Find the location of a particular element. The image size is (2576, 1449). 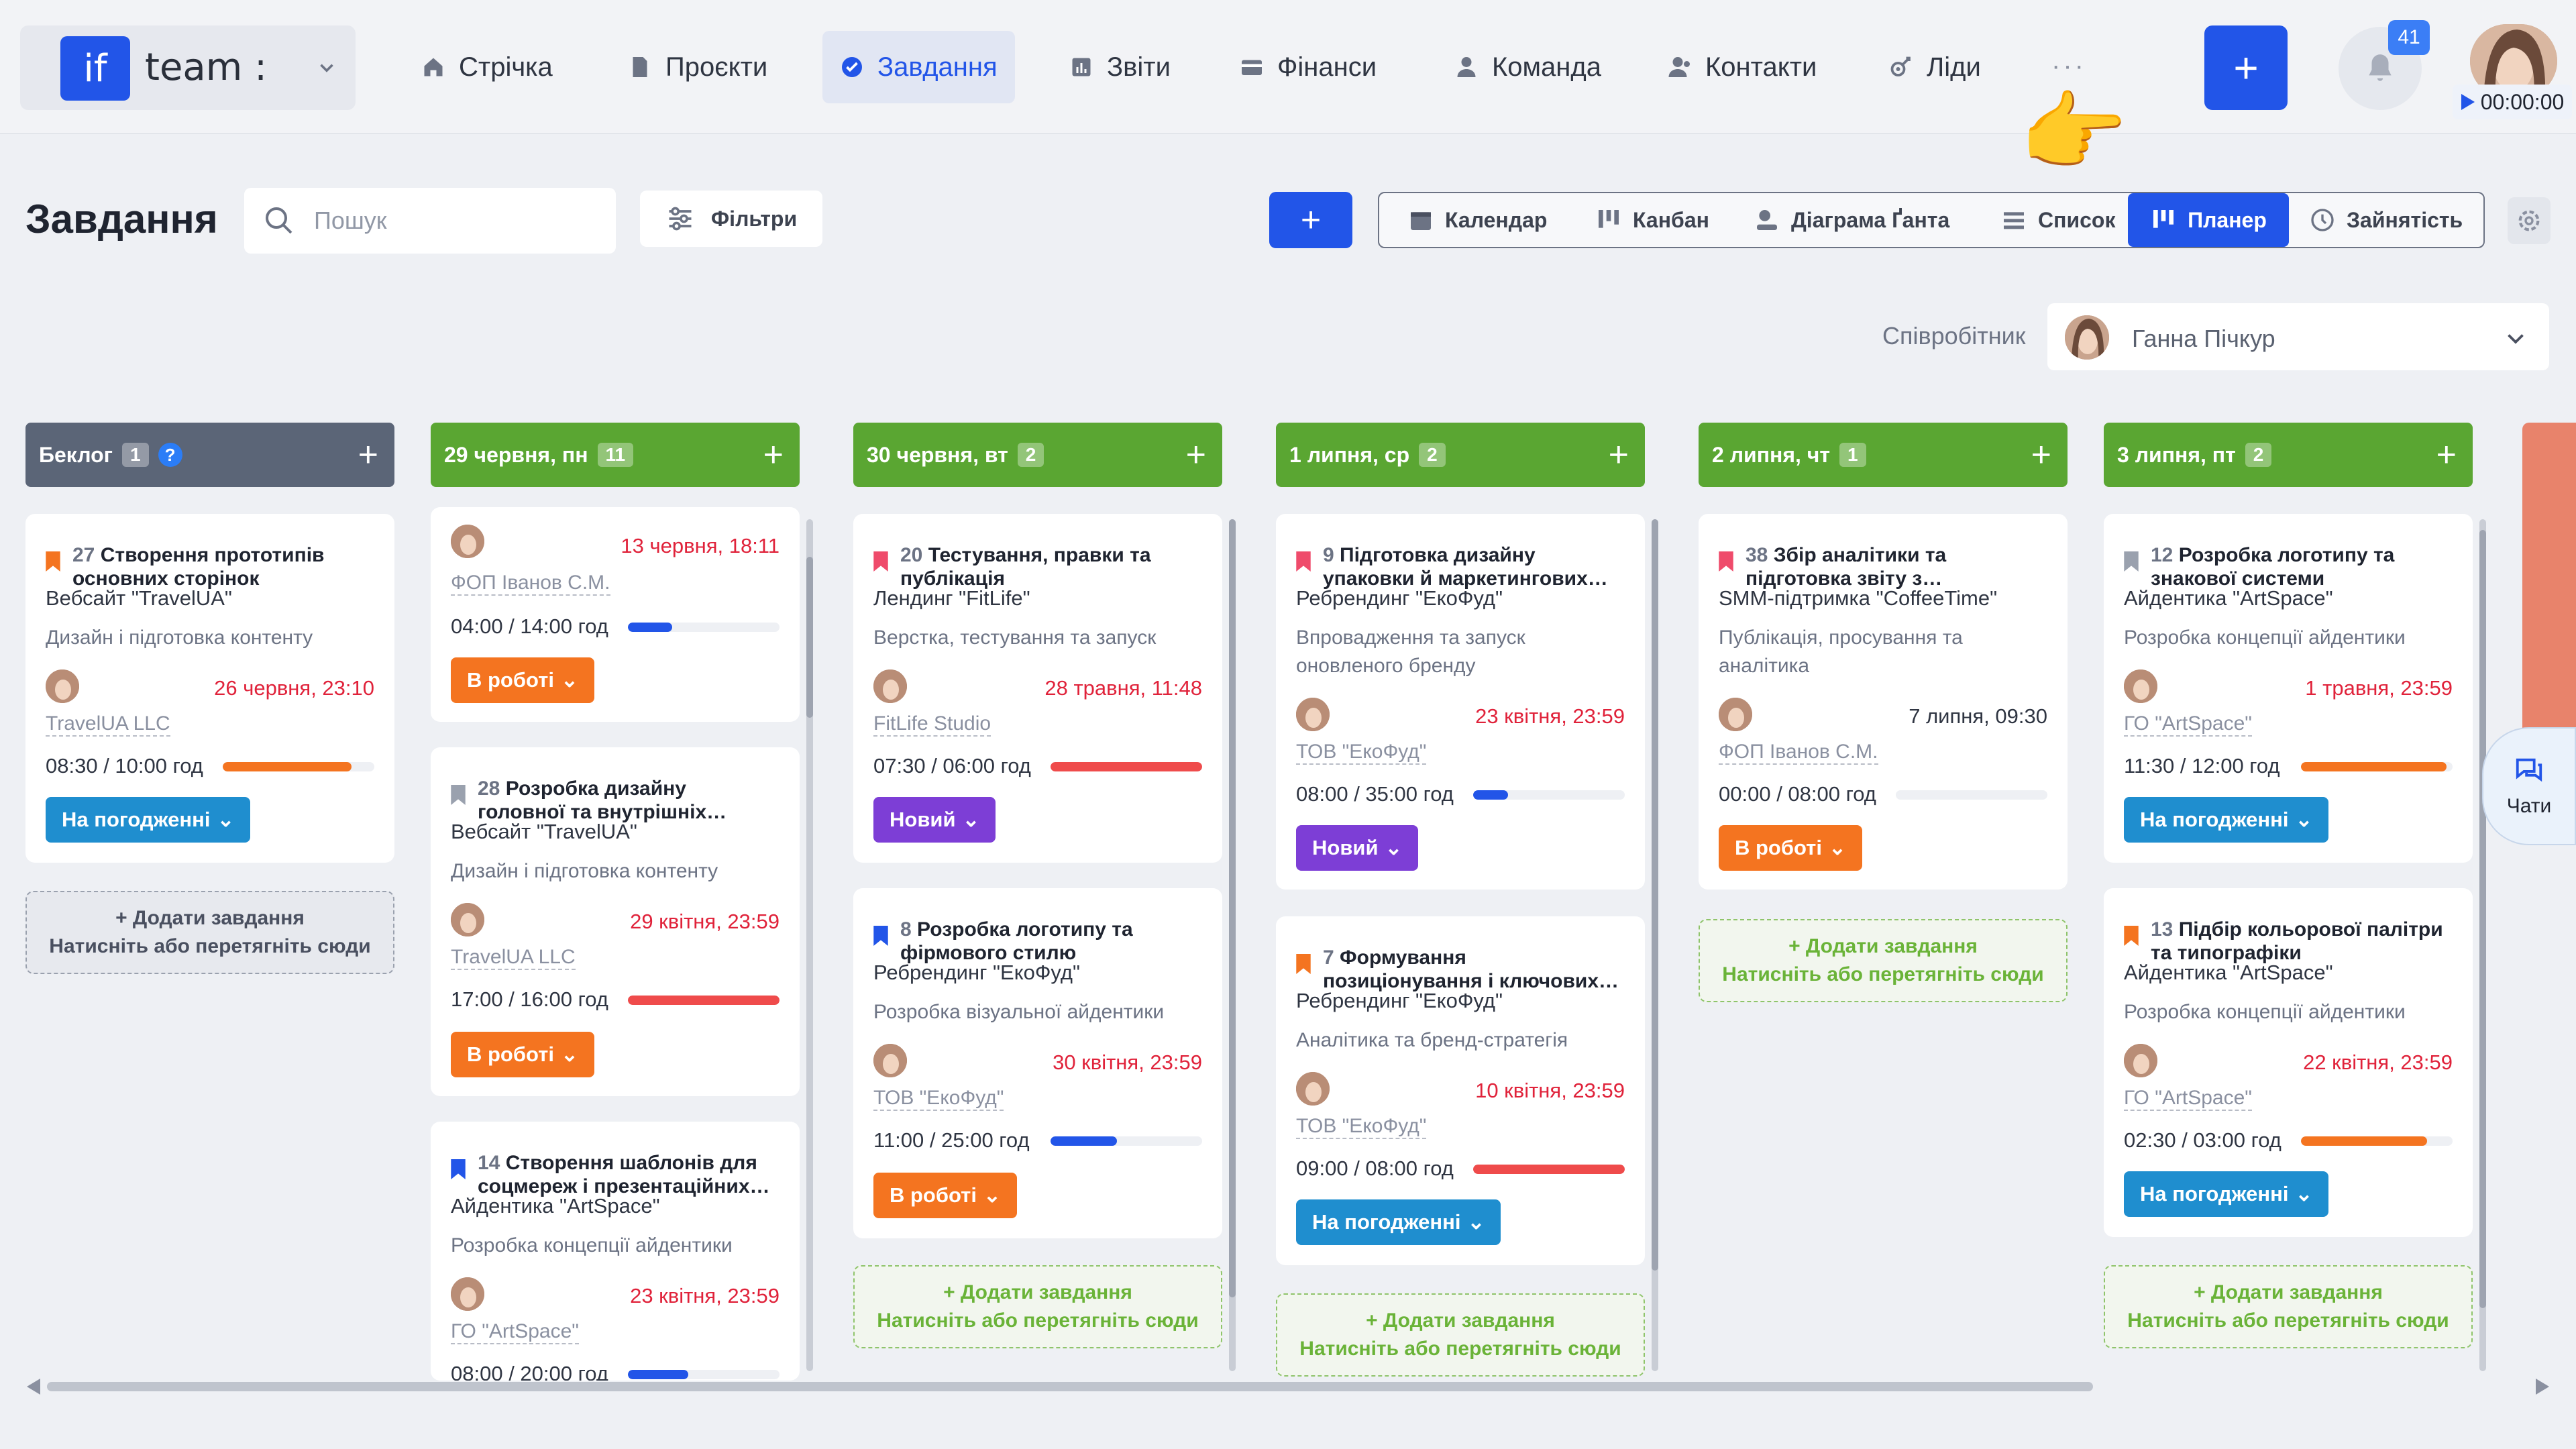

wallet-icon is located at coordinates (1252, 67).